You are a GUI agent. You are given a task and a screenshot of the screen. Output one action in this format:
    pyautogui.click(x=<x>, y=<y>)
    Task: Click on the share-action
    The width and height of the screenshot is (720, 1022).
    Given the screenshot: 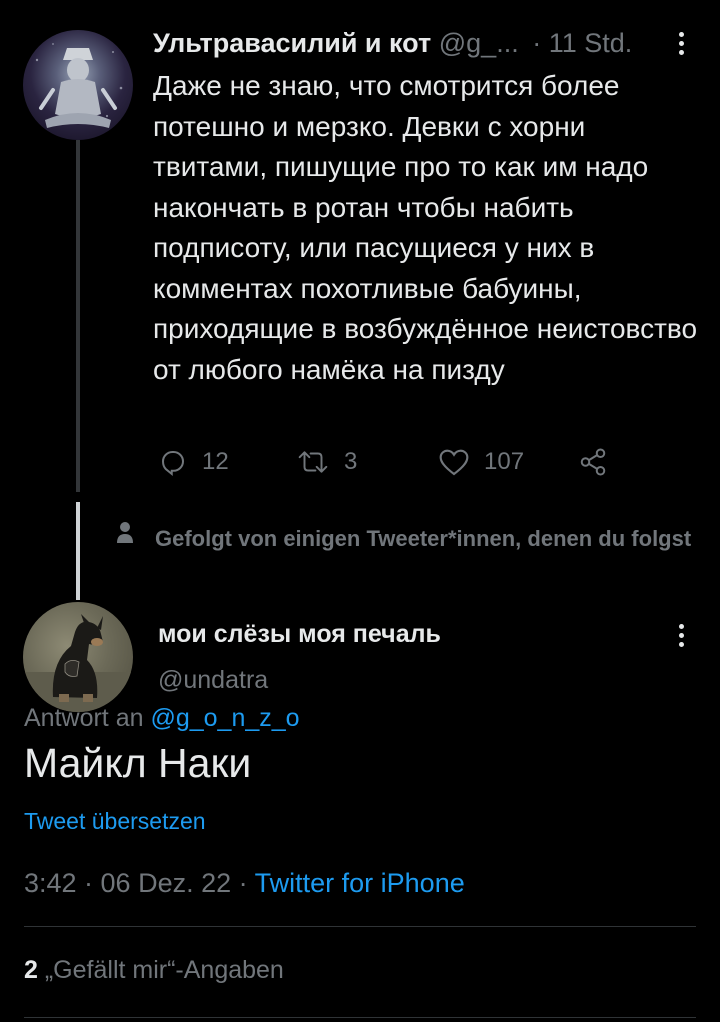 What is the action you would take?
    pyautogui.click(x=593, y=462)
    